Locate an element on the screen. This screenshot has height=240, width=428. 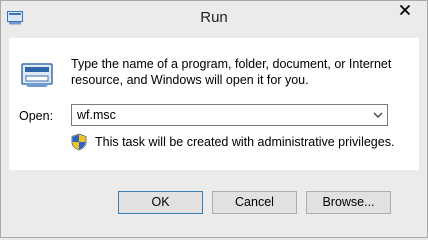
title-bar: Run is located at coordinates (214, 19).